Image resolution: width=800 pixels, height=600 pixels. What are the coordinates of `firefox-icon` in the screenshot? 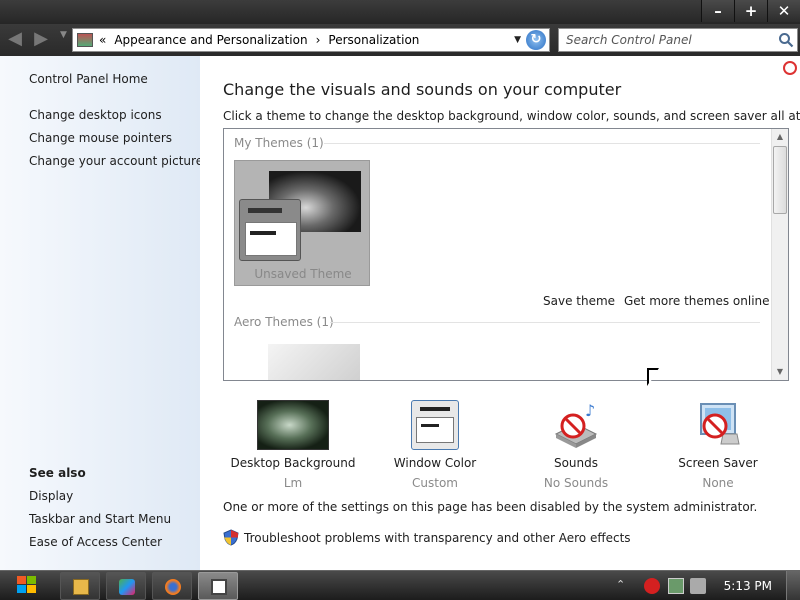 It's located at (173, 587).